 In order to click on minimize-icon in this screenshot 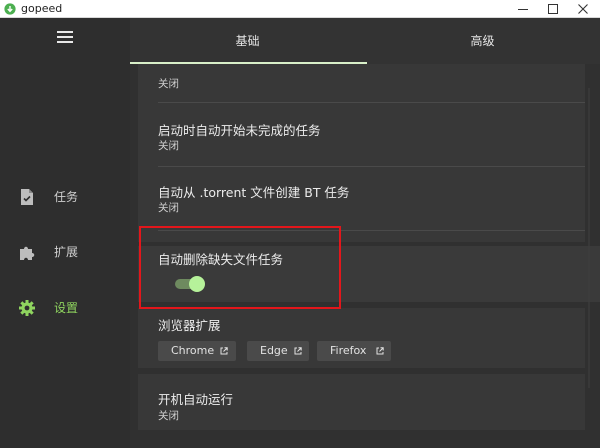, I will do `click(523, 9)`.